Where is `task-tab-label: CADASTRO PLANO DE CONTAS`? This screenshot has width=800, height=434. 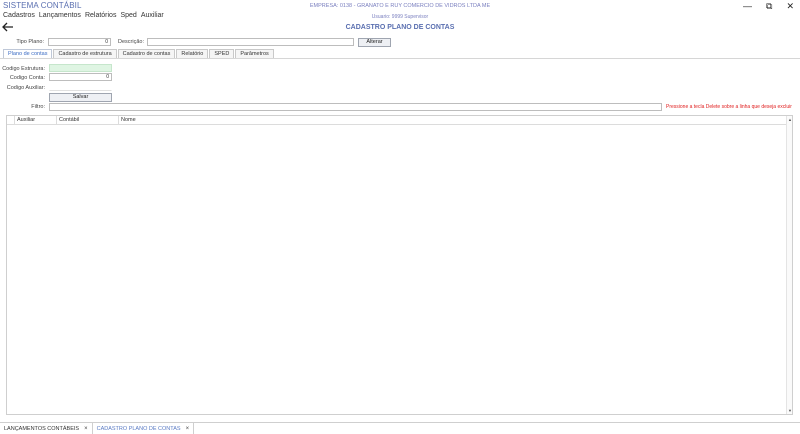 task-tab-label: CADASTRO PLANO DE CONTAS is located at coordinates (138, 428).